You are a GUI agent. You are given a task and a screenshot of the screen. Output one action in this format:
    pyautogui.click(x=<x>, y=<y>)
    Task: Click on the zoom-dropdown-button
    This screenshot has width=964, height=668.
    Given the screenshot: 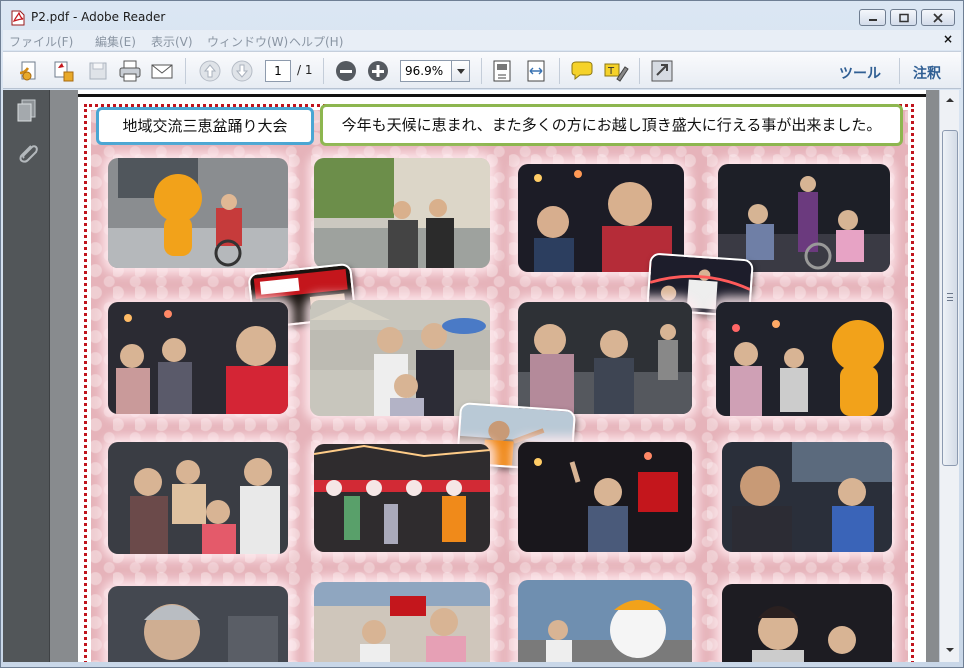 What is the action you would take?
    pyautogui.click(x=460, y=71)
    